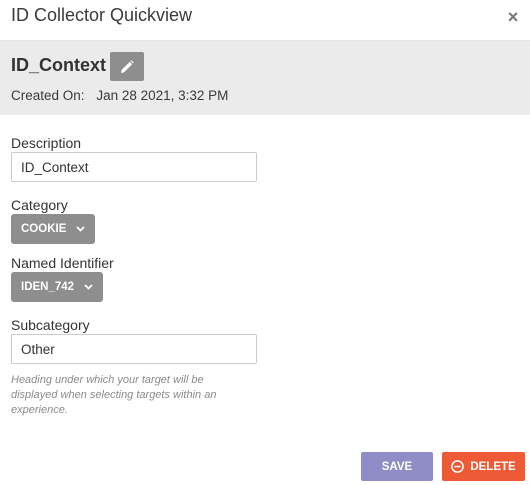 Image resolution: width=530 pixels, height=485 pixels. I want to click on save-button: SAVE, so click(397, 466).